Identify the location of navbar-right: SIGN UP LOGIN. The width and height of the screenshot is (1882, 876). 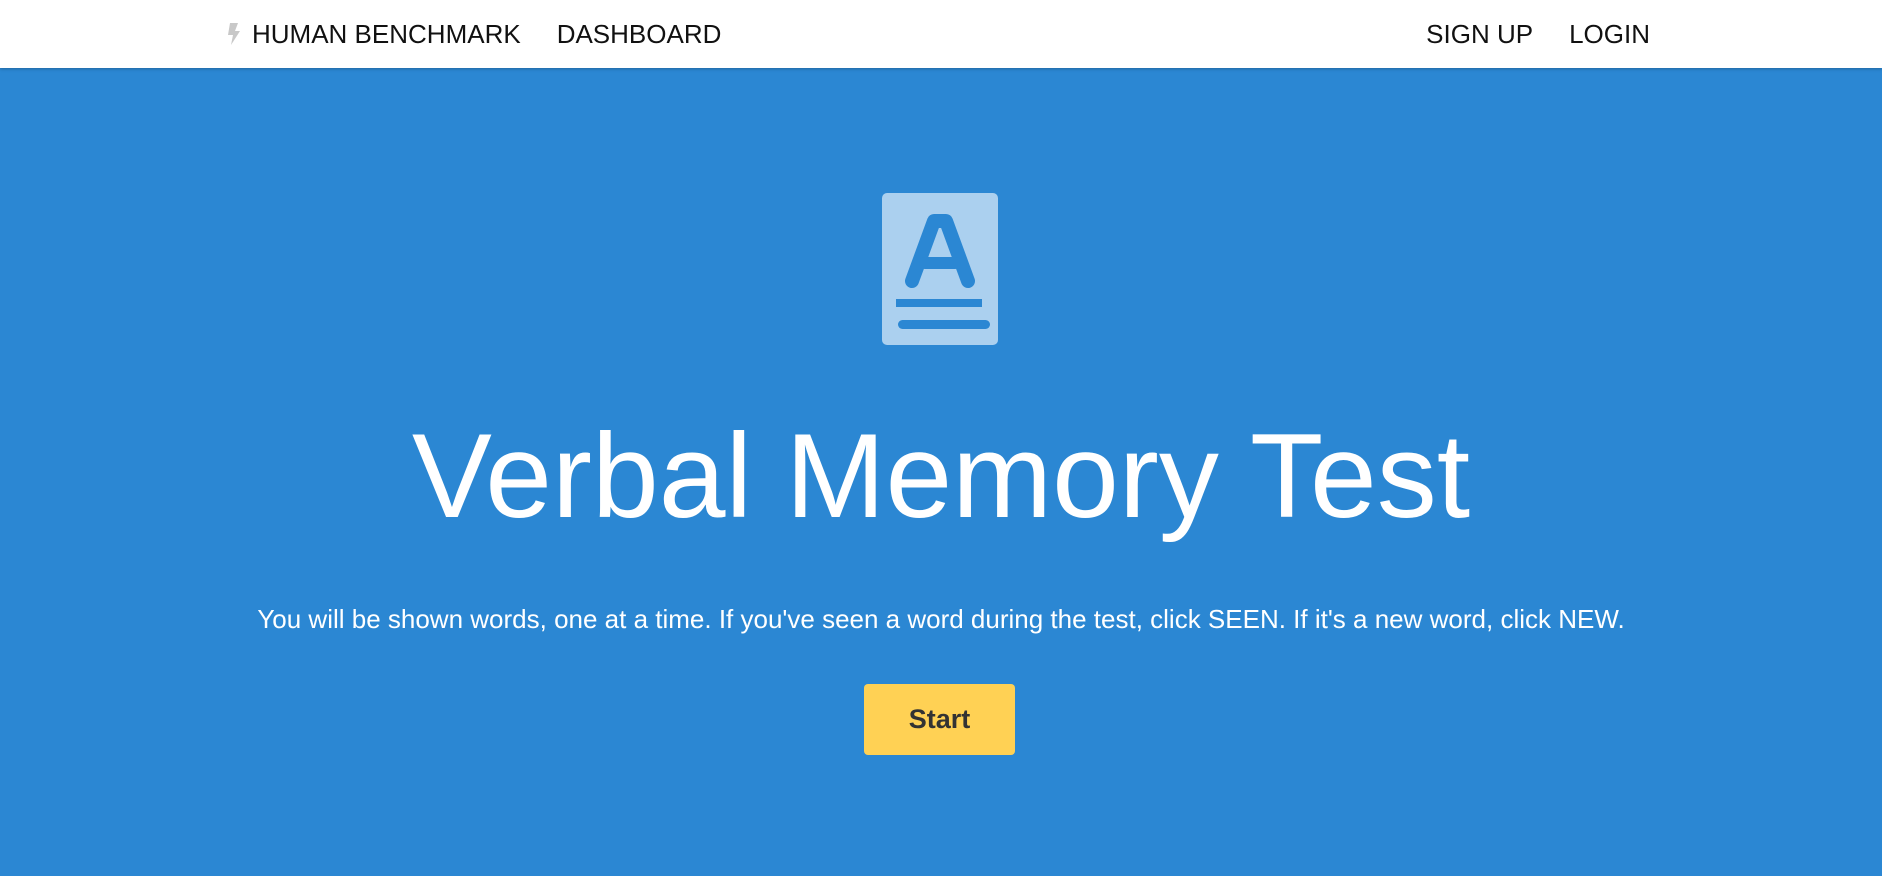
(1538, 34).